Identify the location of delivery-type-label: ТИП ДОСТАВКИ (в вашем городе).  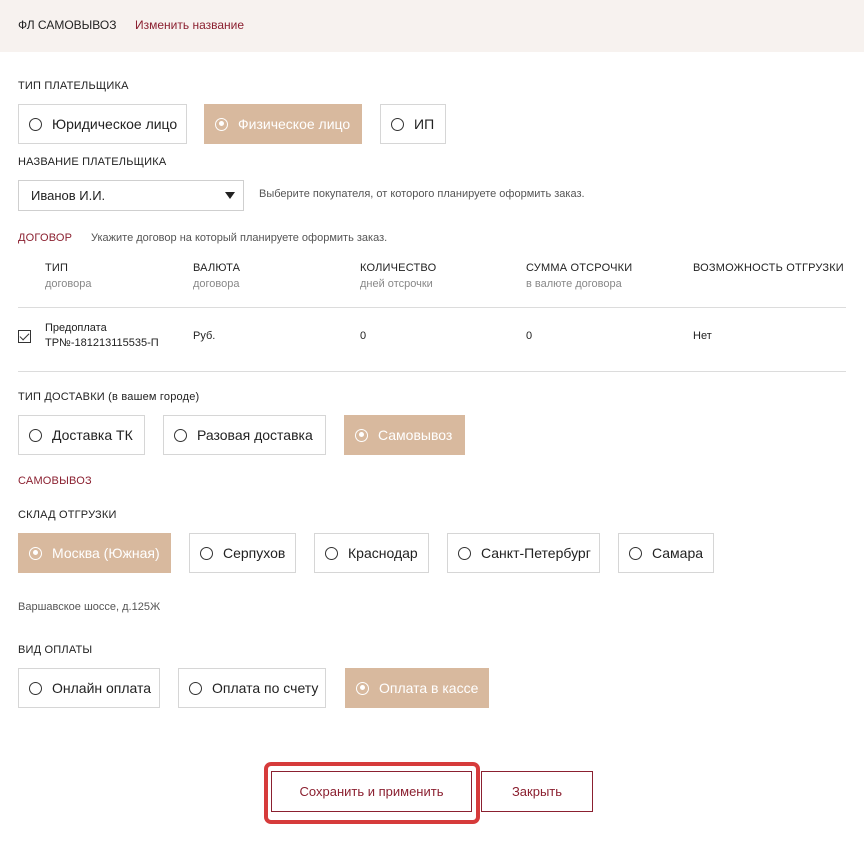
(109, 397).